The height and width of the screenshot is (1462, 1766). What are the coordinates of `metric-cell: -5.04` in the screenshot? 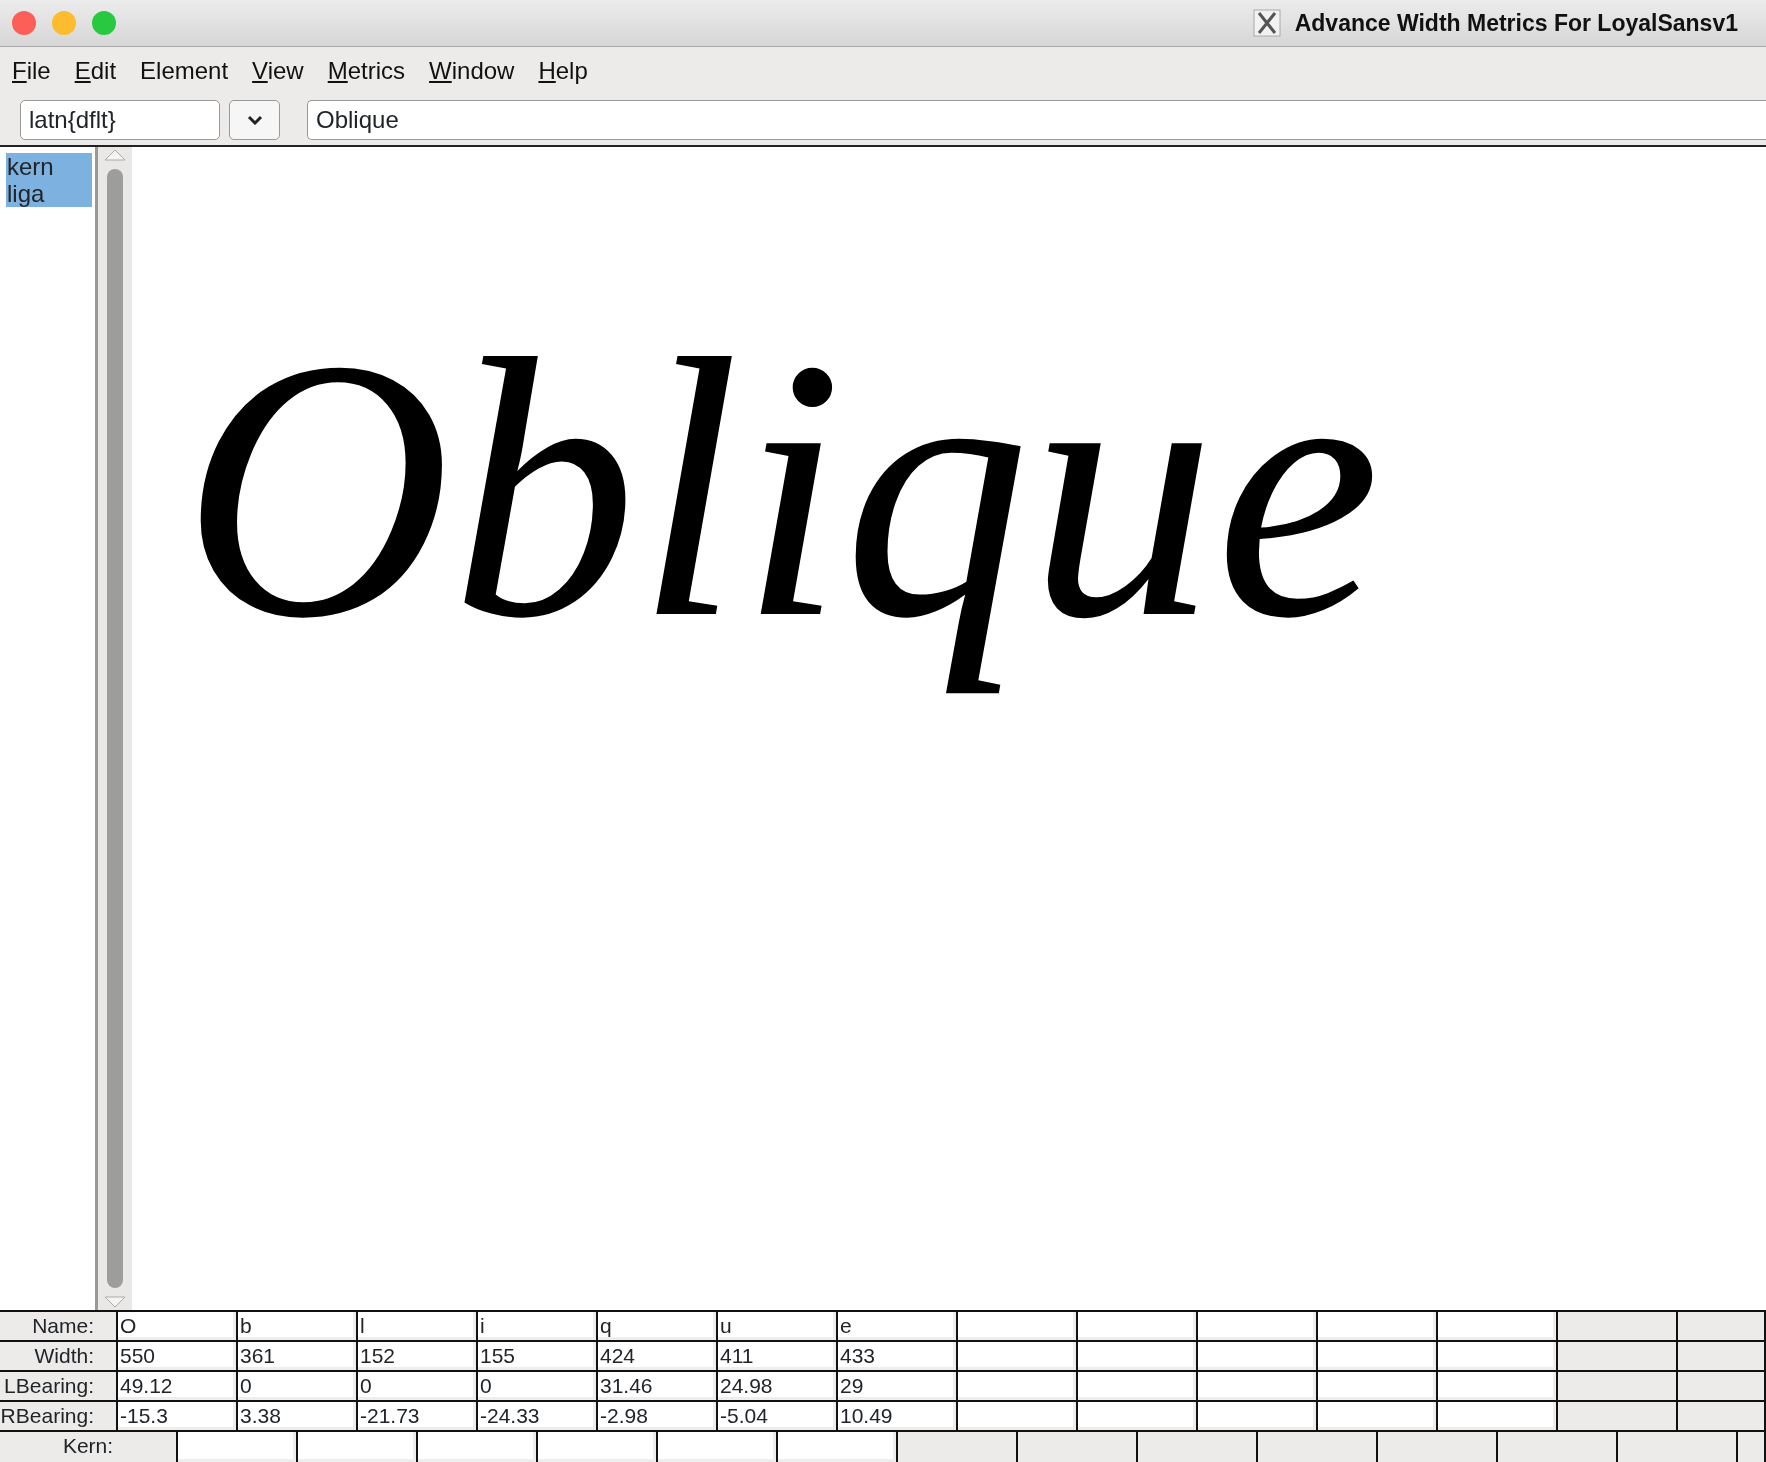 It's located at (778, 1416).